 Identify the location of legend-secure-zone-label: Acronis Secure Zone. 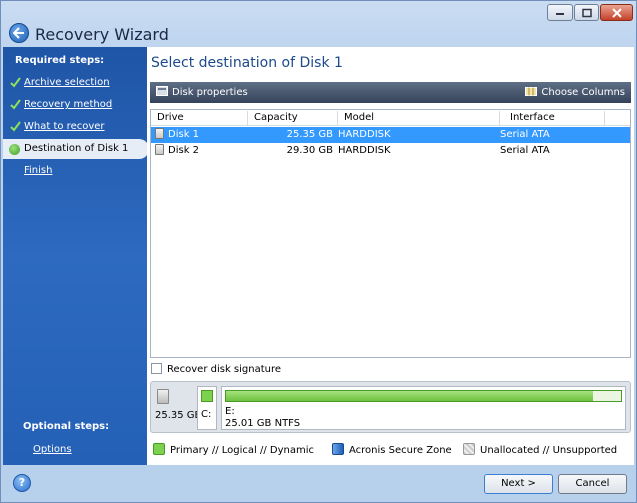
(400, 450).